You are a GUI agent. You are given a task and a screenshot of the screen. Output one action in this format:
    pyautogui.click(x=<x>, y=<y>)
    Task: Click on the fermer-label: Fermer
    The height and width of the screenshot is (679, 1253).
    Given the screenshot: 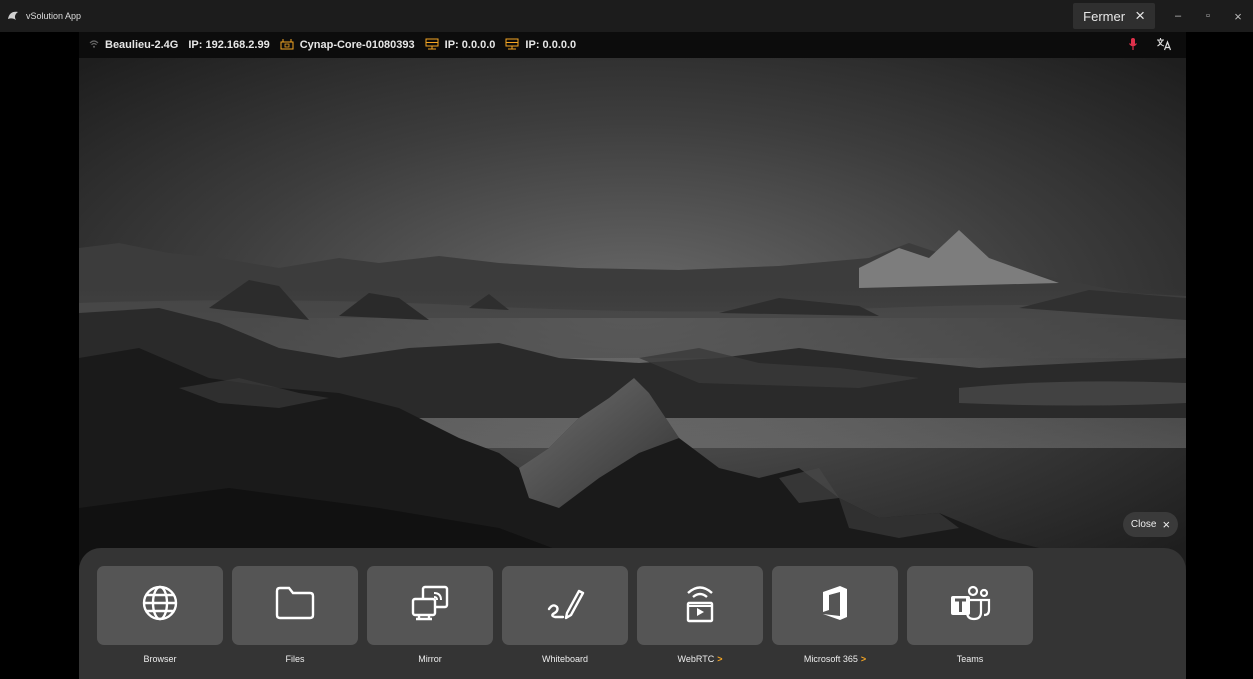 What is the action you would take?
    pyautogui.click(x=1104, y=16)
    